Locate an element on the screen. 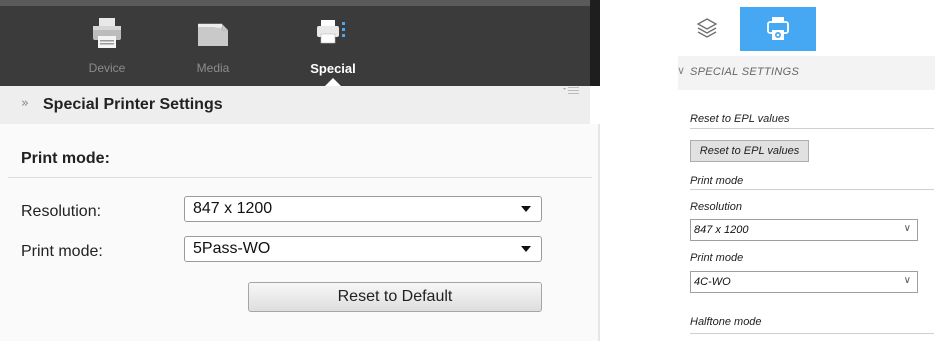  print-mode-label: Print mode is located at coordinates (717, 258).